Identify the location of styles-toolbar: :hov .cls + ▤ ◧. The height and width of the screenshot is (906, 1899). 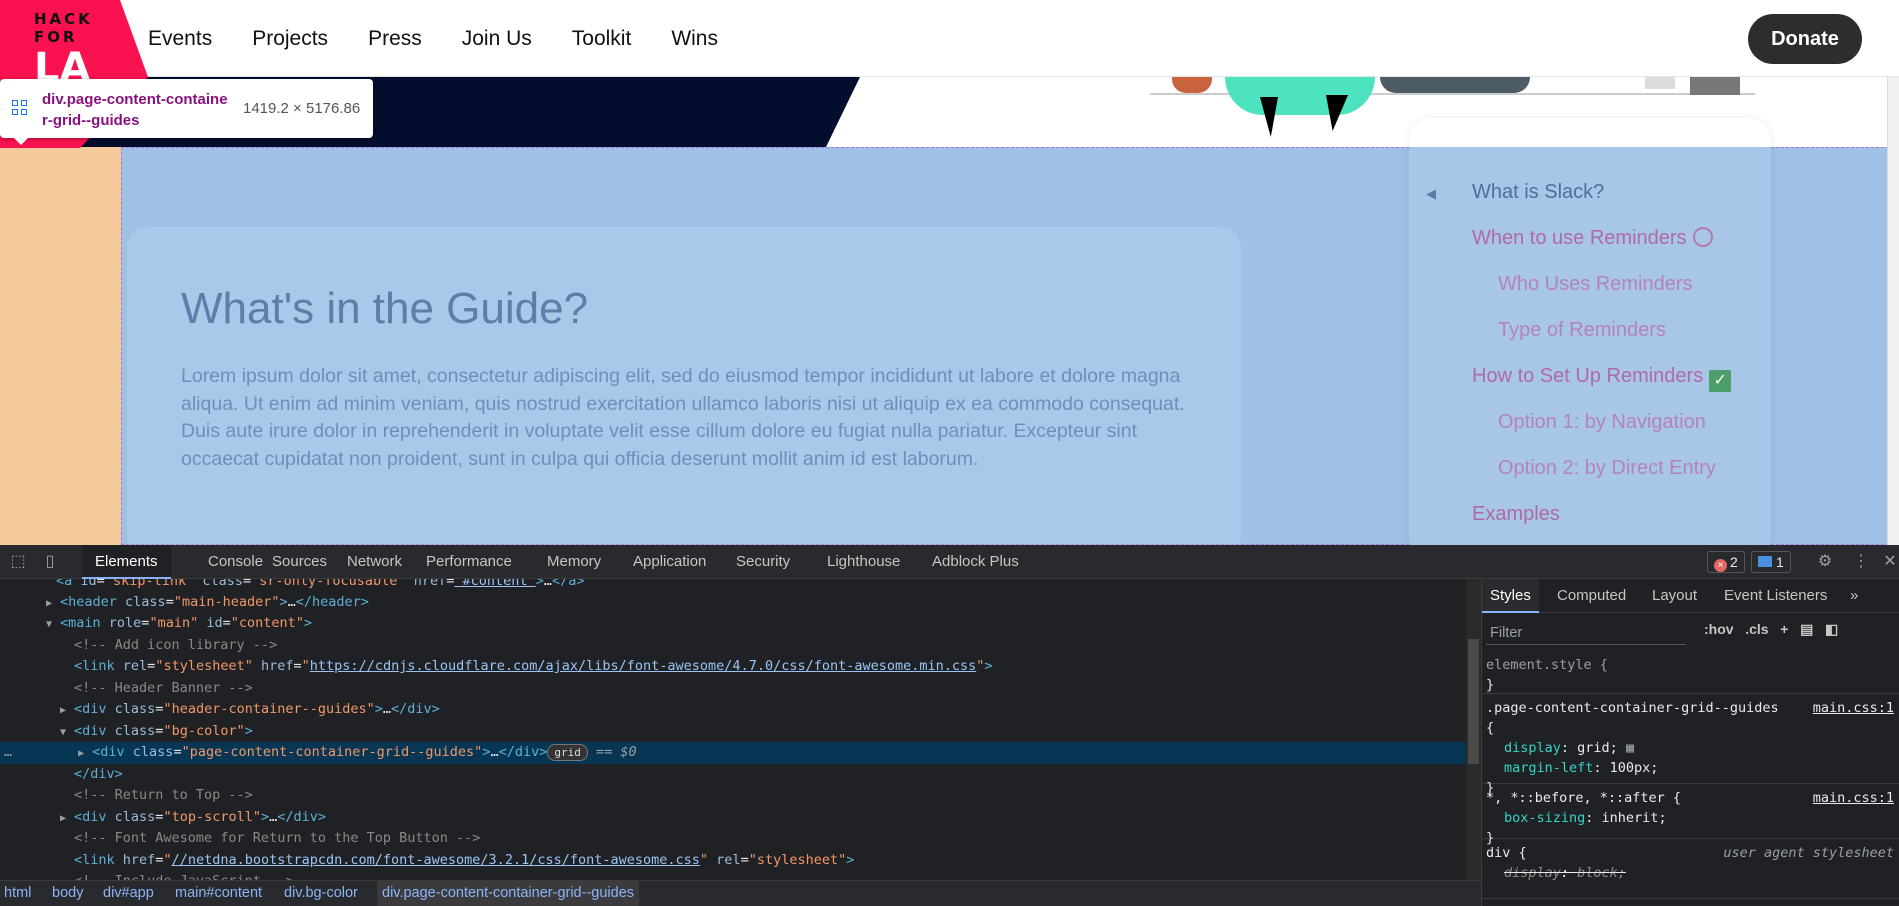
(1771, 629).